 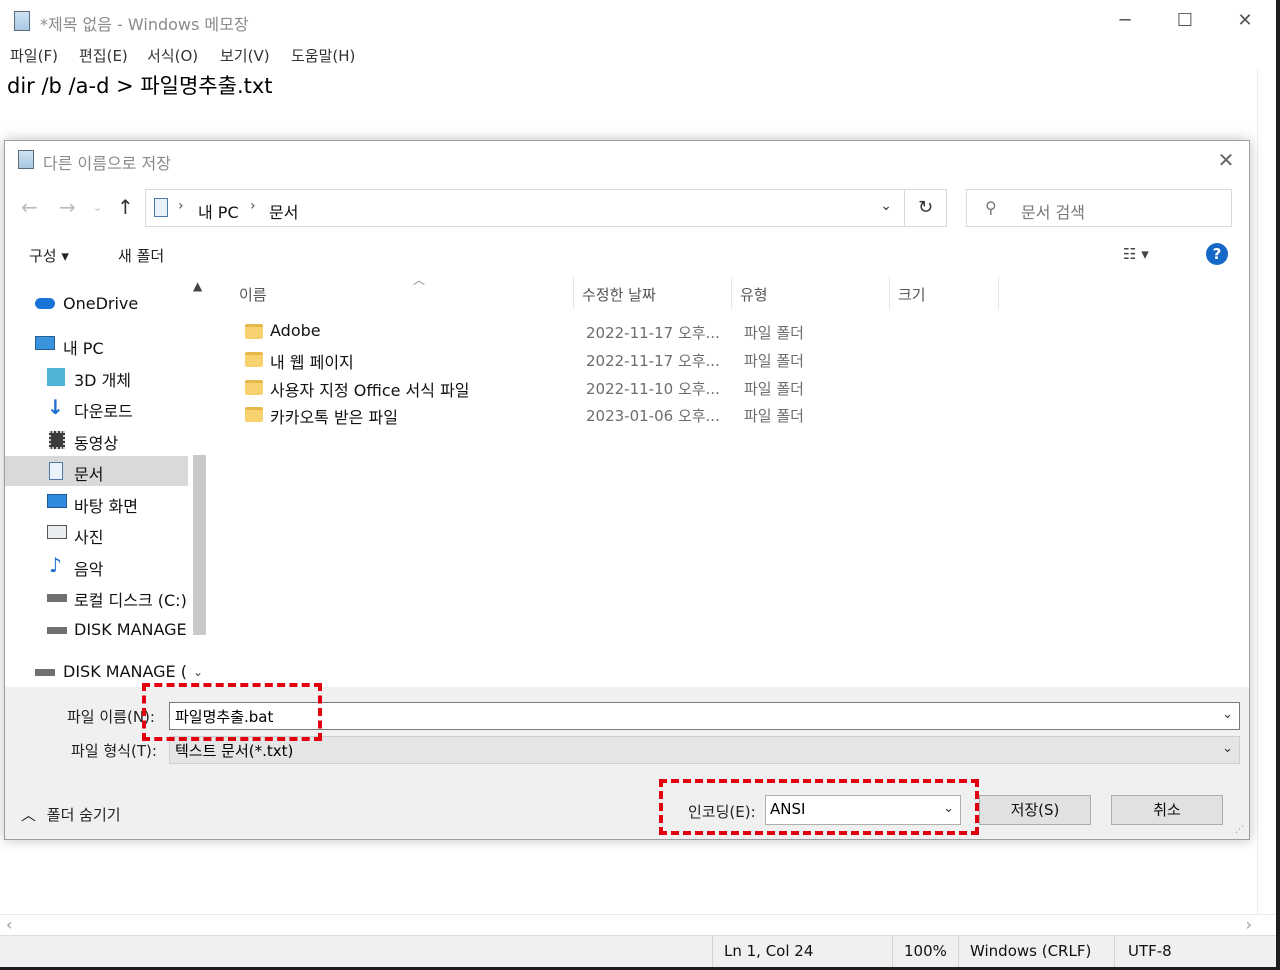 What do you see at coordinates (1099, 208) in the screenshot?
I see `search-box: ⚲ 문서 검색` at bounding box center [1099, 208].